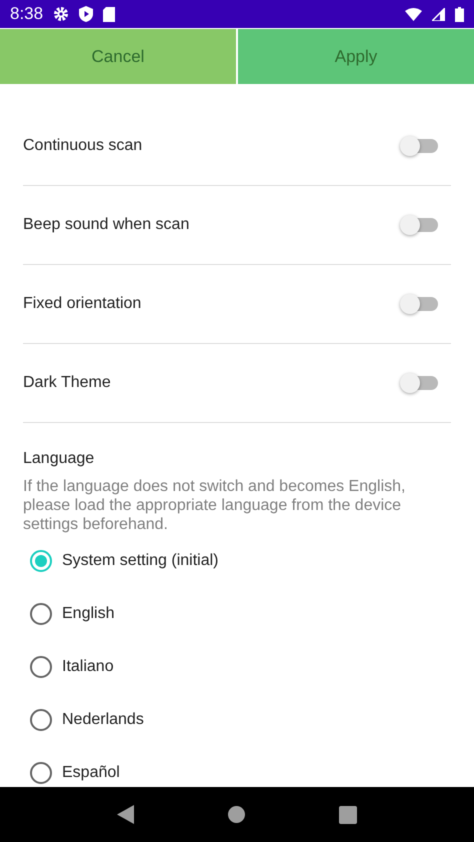 Image resolution: width=474 pixels, height=842 pixels. I want to click on setting-label: Continuous scan, so click(82, 146).